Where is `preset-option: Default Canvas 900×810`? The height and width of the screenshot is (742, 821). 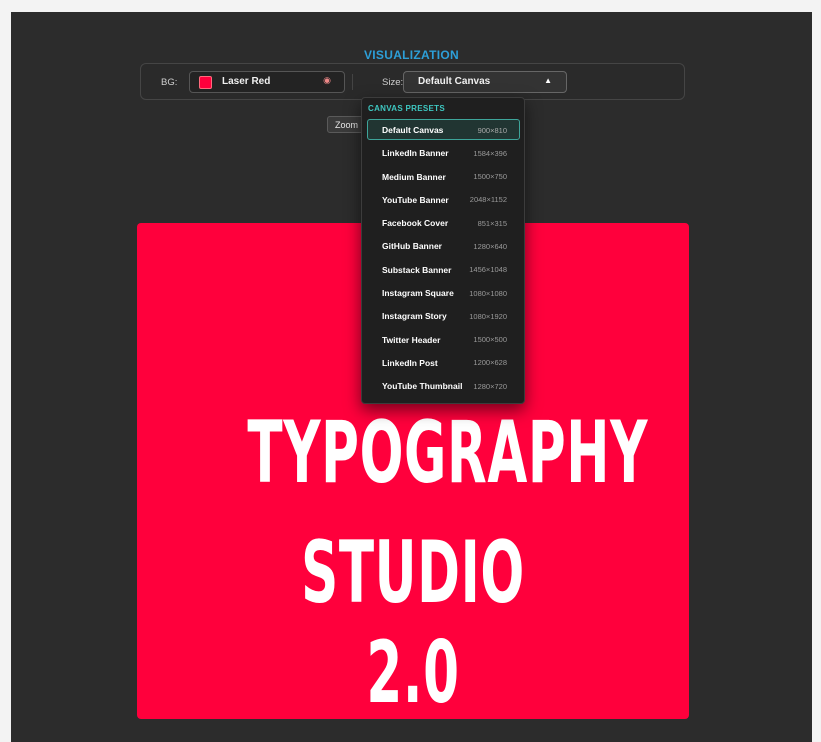
preset-option: Default Canvas 900×810 is located at coordinates (443, 129).